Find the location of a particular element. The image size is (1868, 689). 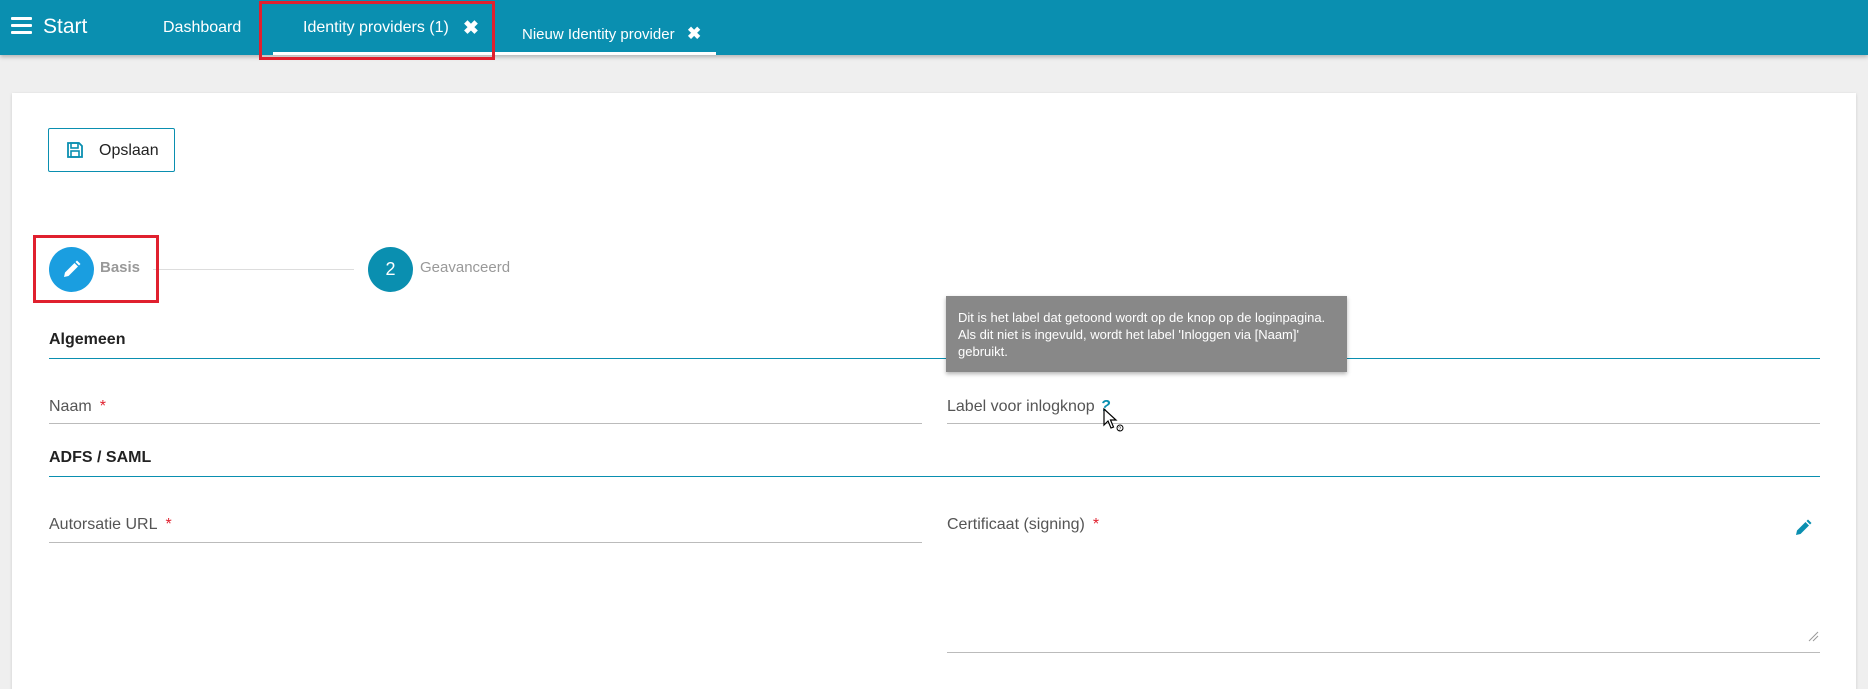

login-label-field-label: Label voor inlogknop? is located at coordinates (1029, 406).